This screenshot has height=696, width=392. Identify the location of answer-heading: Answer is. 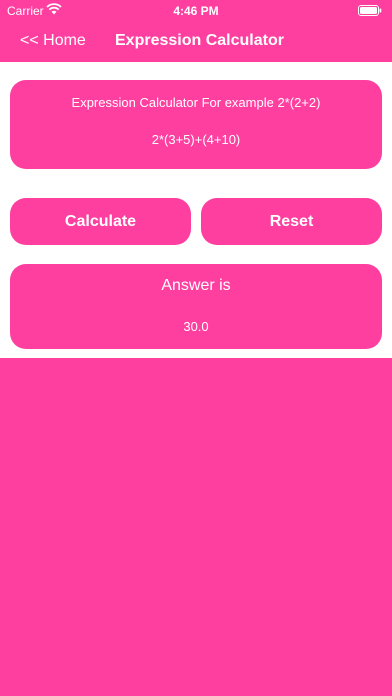
(196, 285).